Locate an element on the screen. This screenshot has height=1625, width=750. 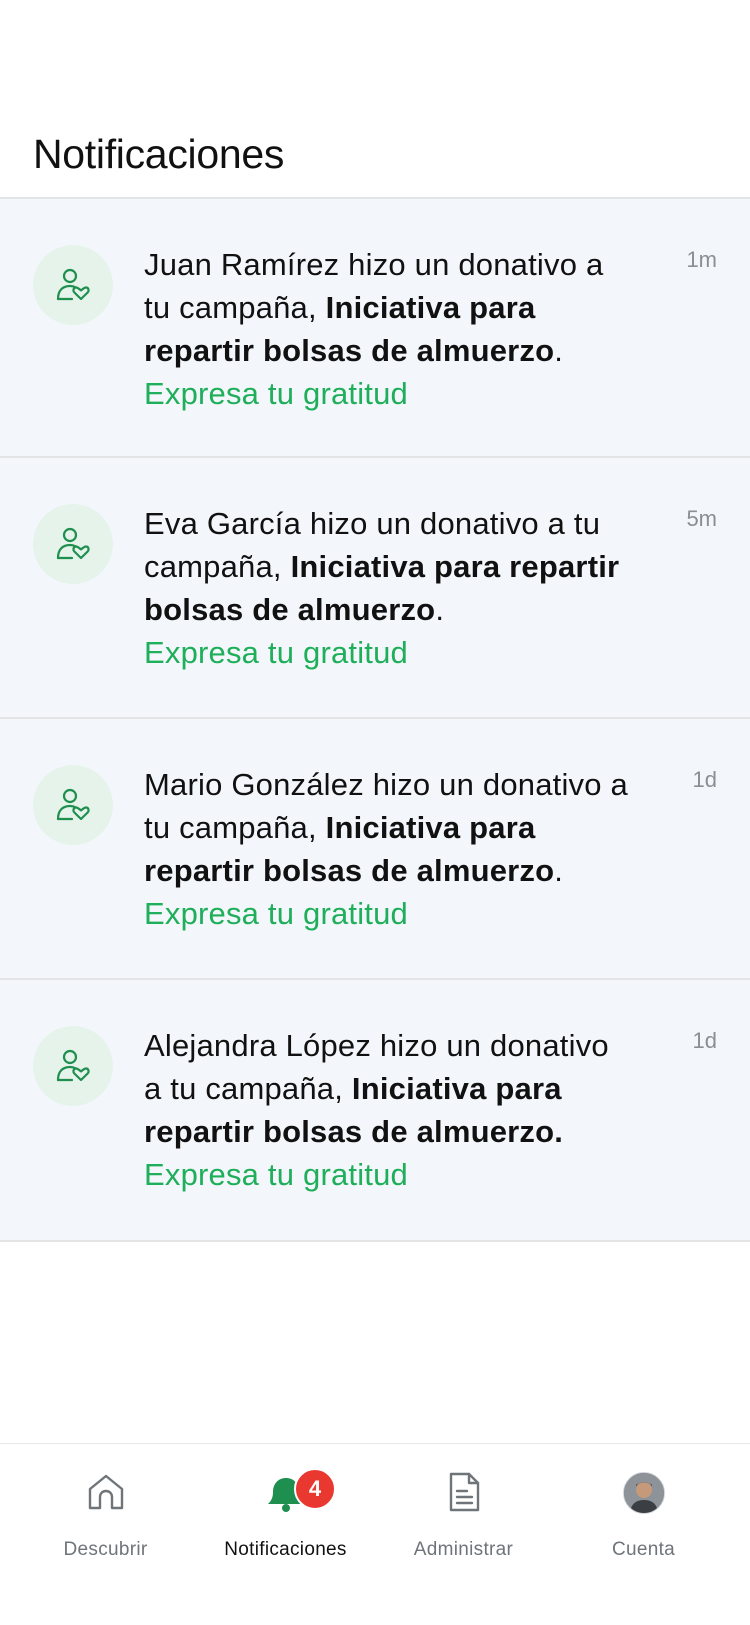
notification-count-badge: 4 is located at coordinates (315, 1489).